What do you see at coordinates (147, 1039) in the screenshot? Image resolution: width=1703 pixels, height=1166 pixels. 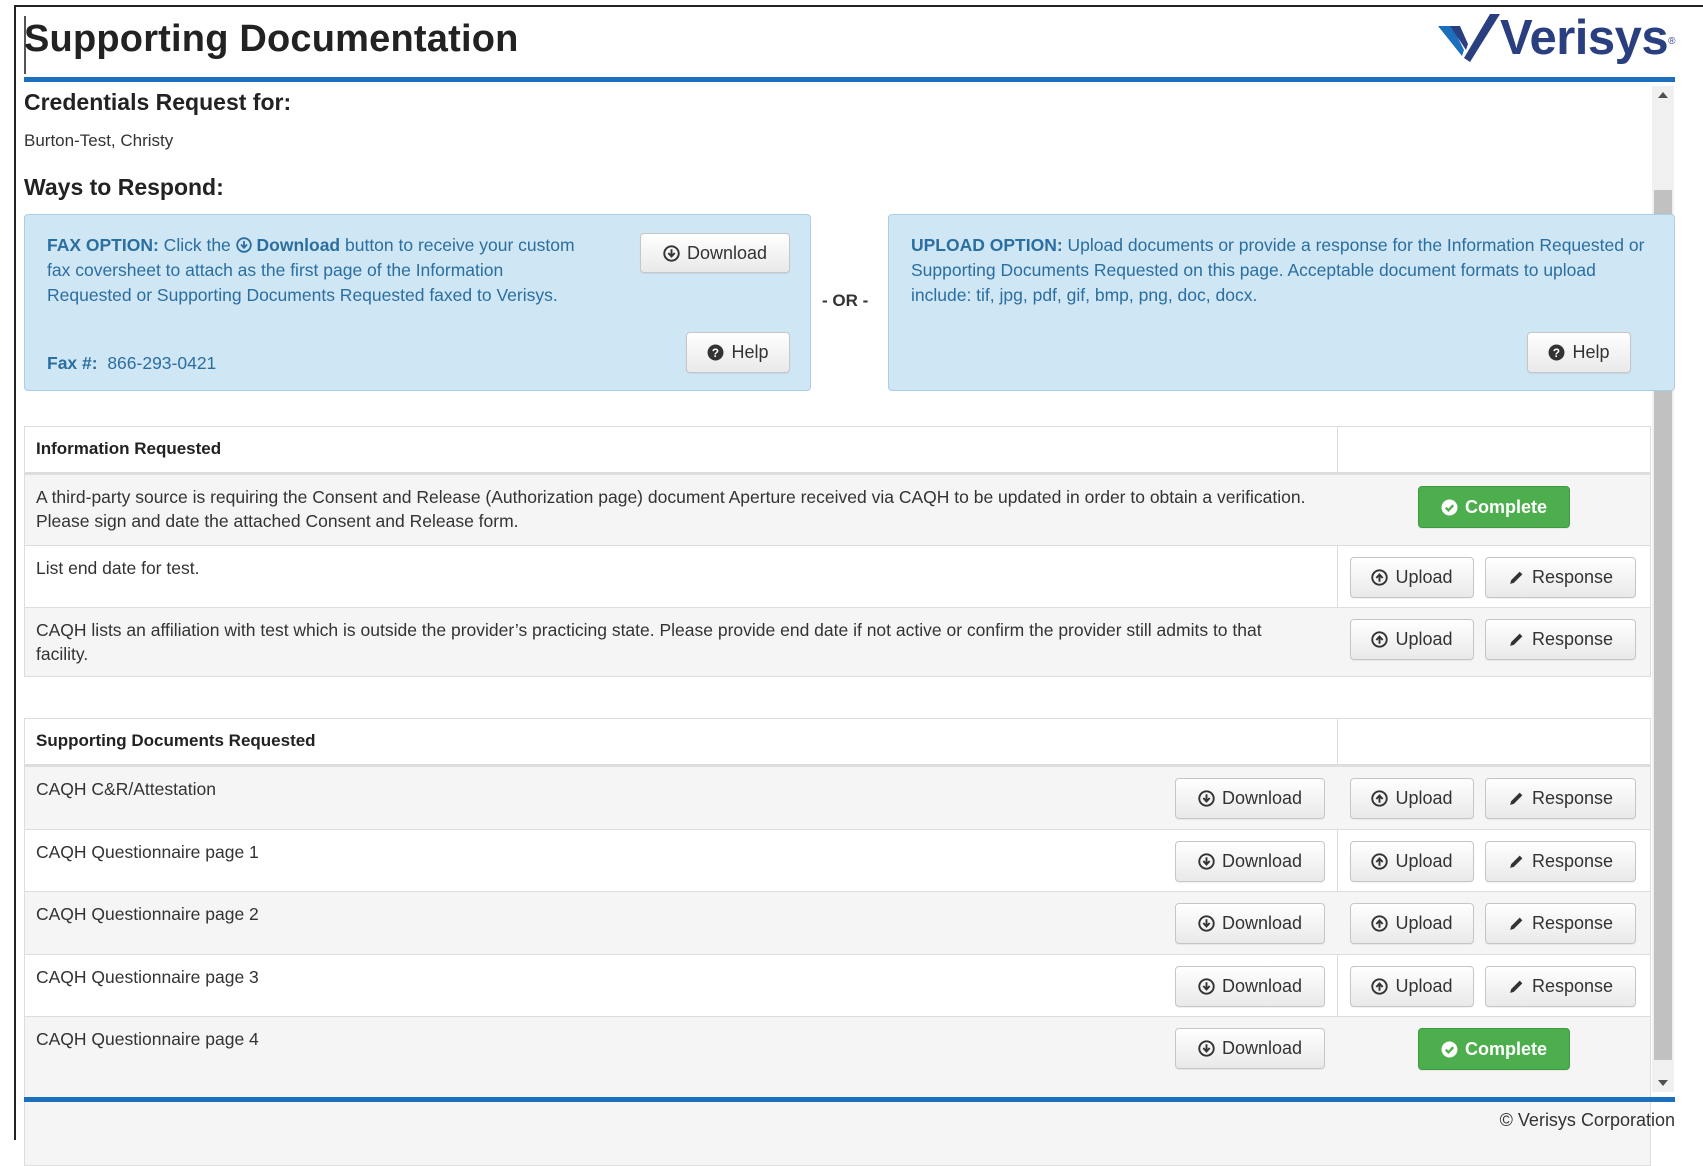 I see `document-name: CAQH Questionnaire page 4` at bounding box center [147, 1039].